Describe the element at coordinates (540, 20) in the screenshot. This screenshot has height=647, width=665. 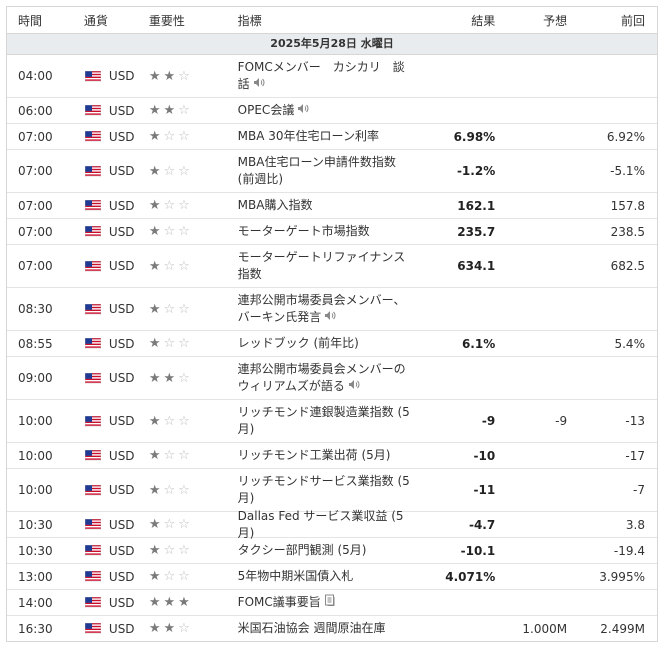
I see `header-forecast: 予想` at that location.